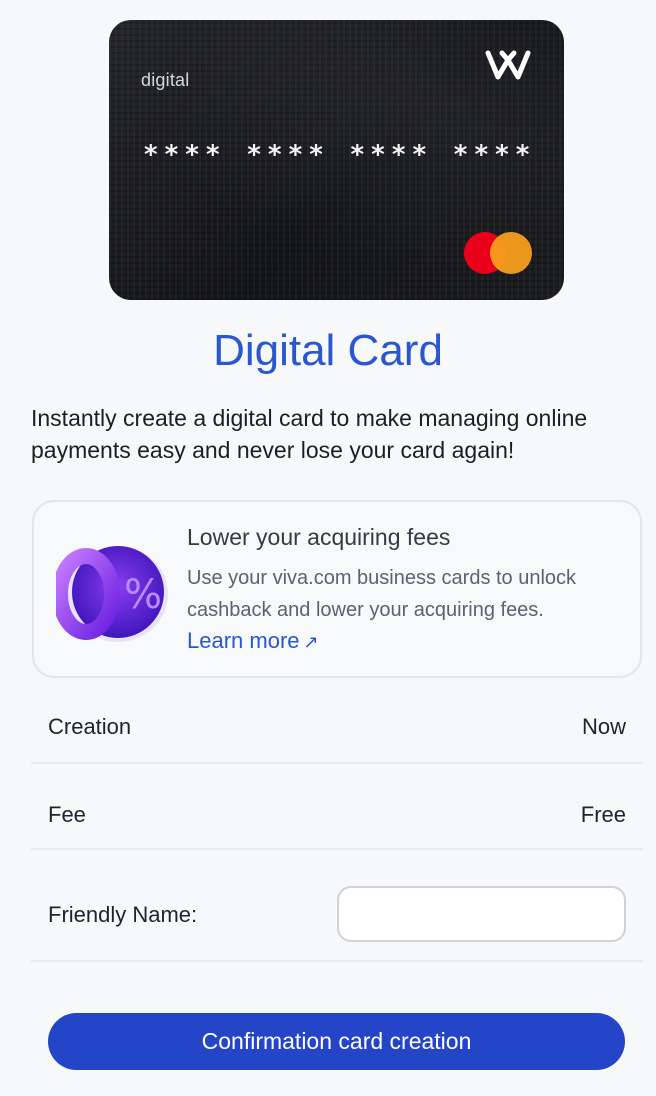  Describe the element at coordinates (112, 594) in the screenshot. I see `zero-percent-icon: %` at that location.